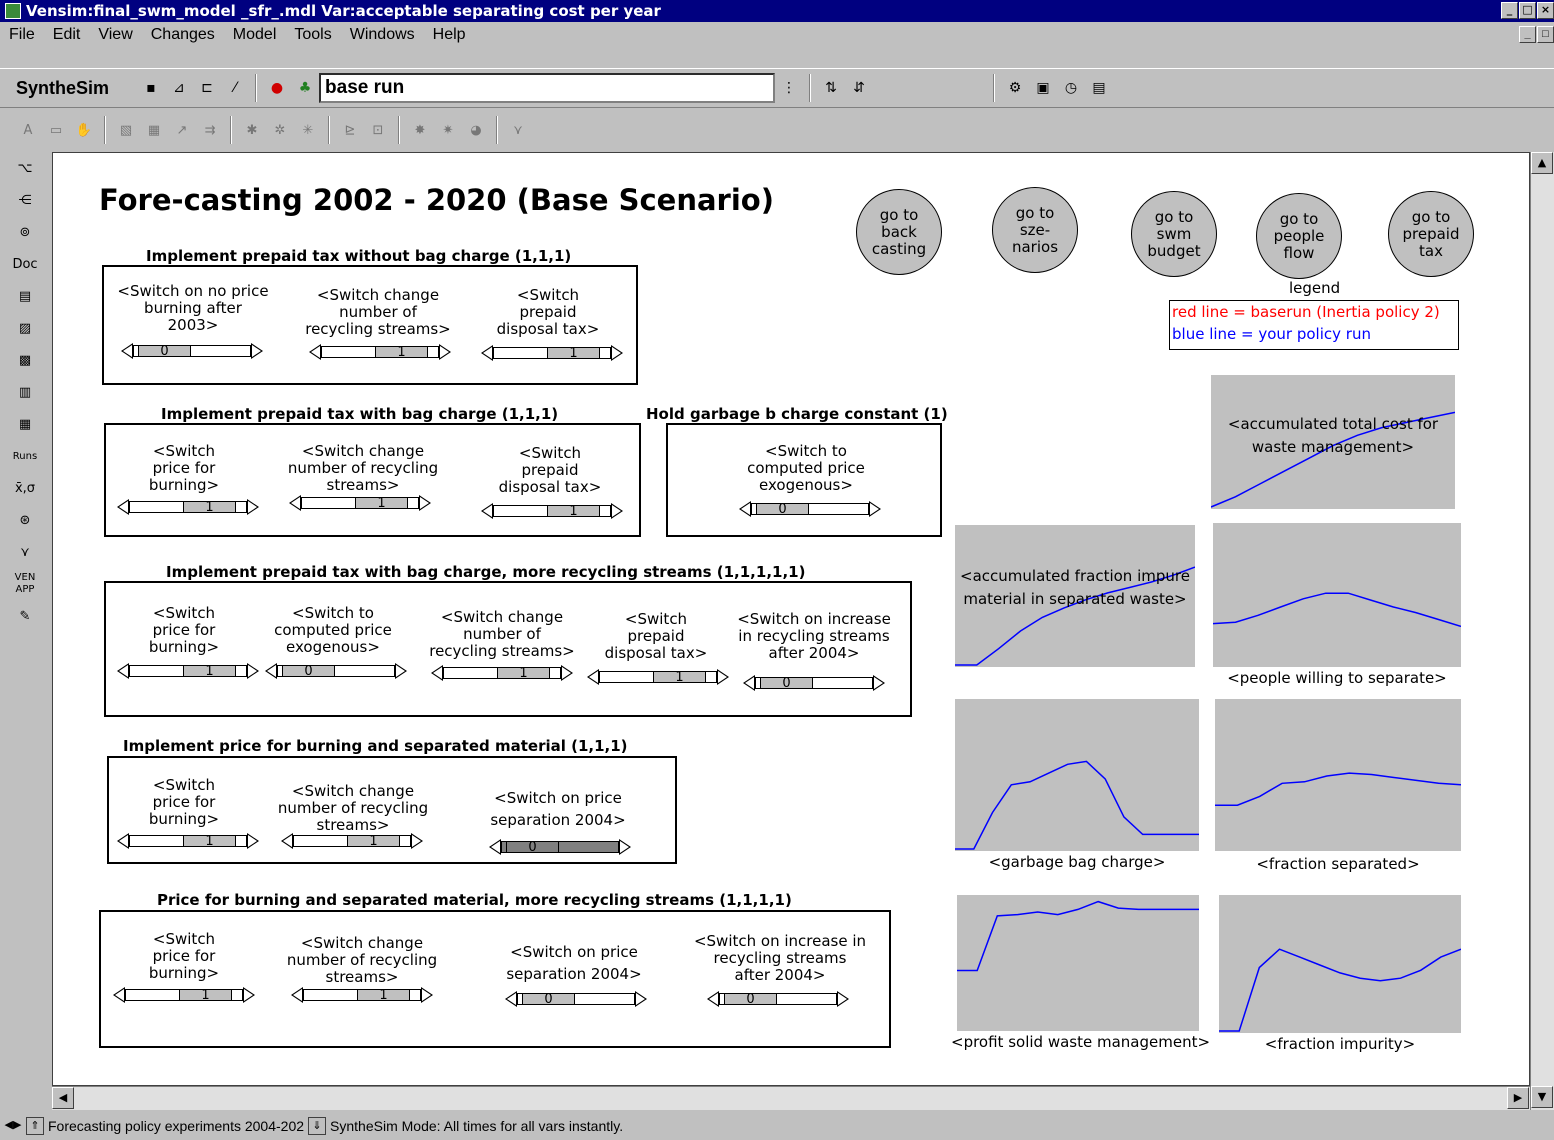 The height and width of the screenshot is (1140, 1554). What do you see at coordinates (547, 88) in the screenshot?
I see `run-name-input` at bounding box center [547, 88].